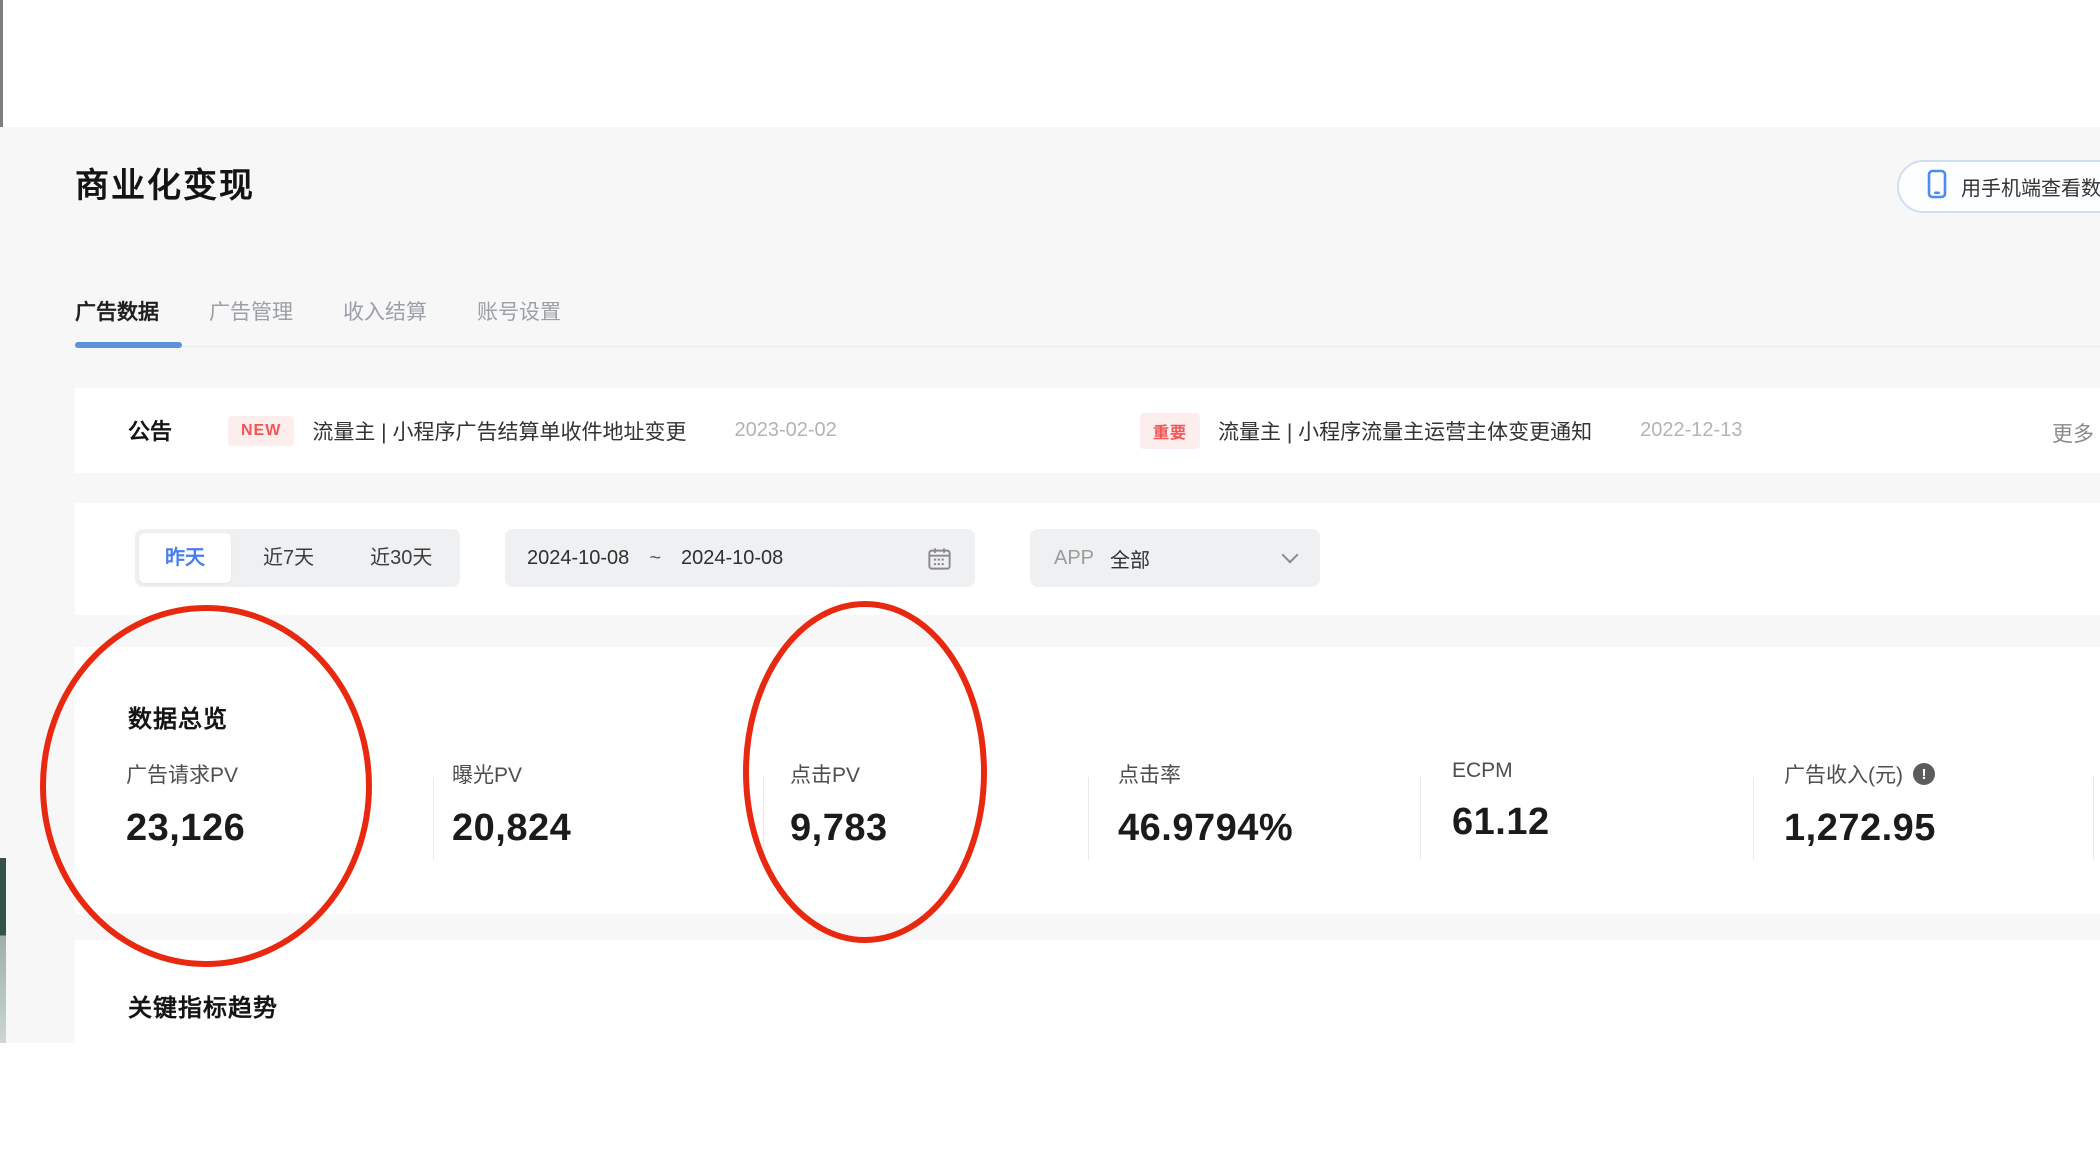 The height and width of the screenshot is (1156, 2100). Describe the element at coordinates (512, 828) in the screenshot. I see `metric-value: 20,824` at that location.